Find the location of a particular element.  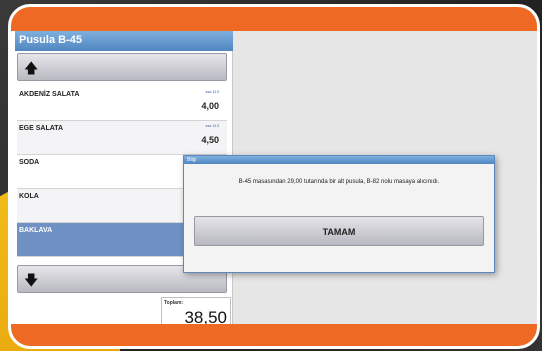

dialog-title: Bilgi is located at coordinates (339, 160).